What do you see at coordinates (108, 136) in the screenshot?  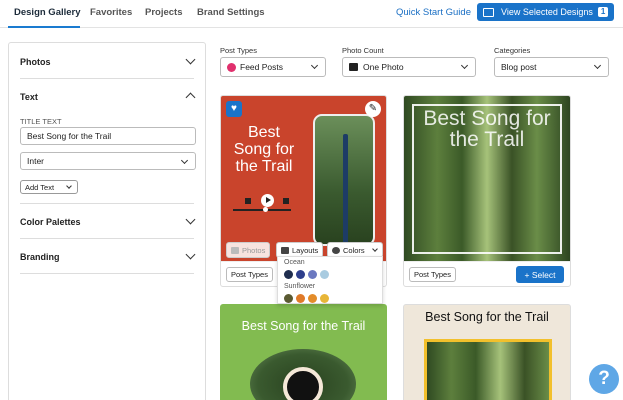 I see `title-text-input: Best Song for the Trail` at bounding box center [108, 136].